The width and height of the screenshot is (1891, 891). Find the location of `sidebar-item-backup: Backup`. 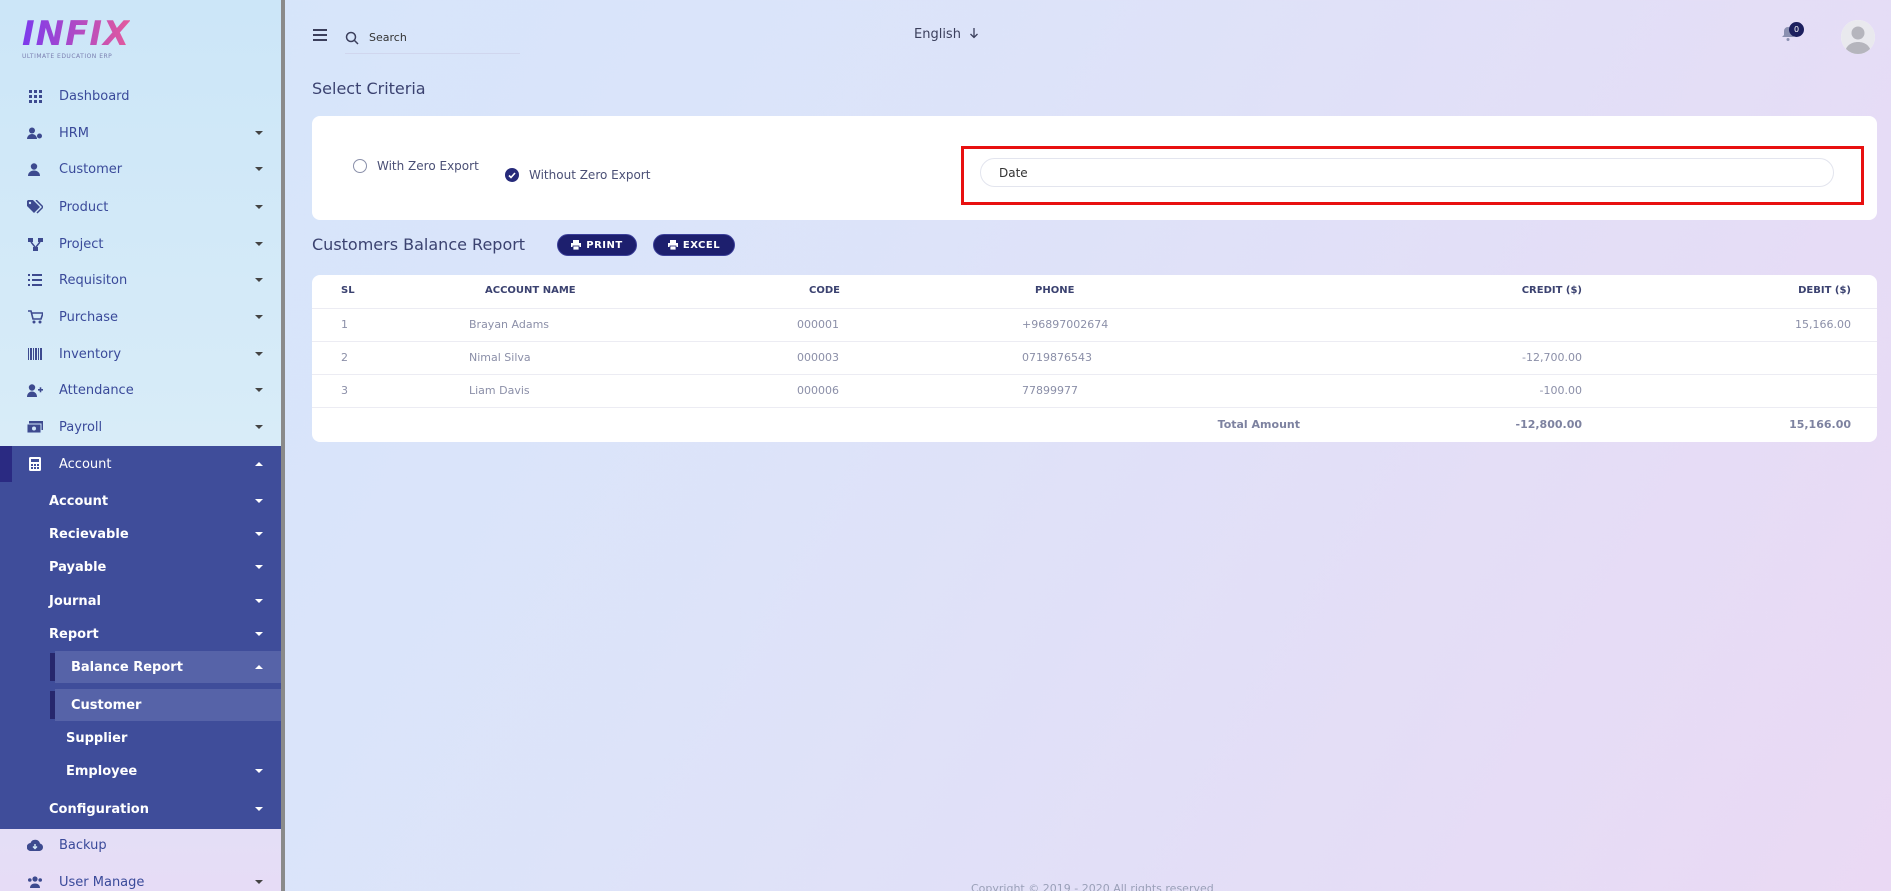

sidebar-item-backup: Backup is located at coordinates (140, 845).